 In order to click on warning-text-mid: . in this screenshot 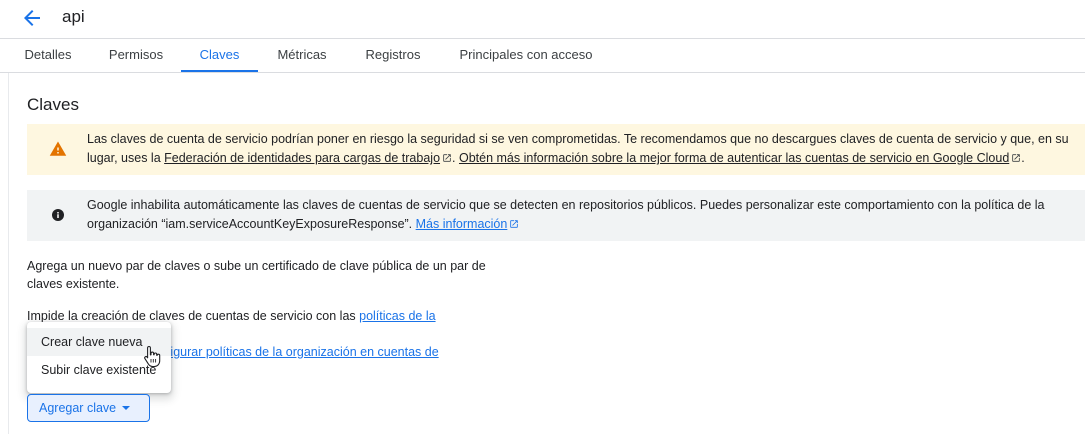, I will do `click(455, 158)`.